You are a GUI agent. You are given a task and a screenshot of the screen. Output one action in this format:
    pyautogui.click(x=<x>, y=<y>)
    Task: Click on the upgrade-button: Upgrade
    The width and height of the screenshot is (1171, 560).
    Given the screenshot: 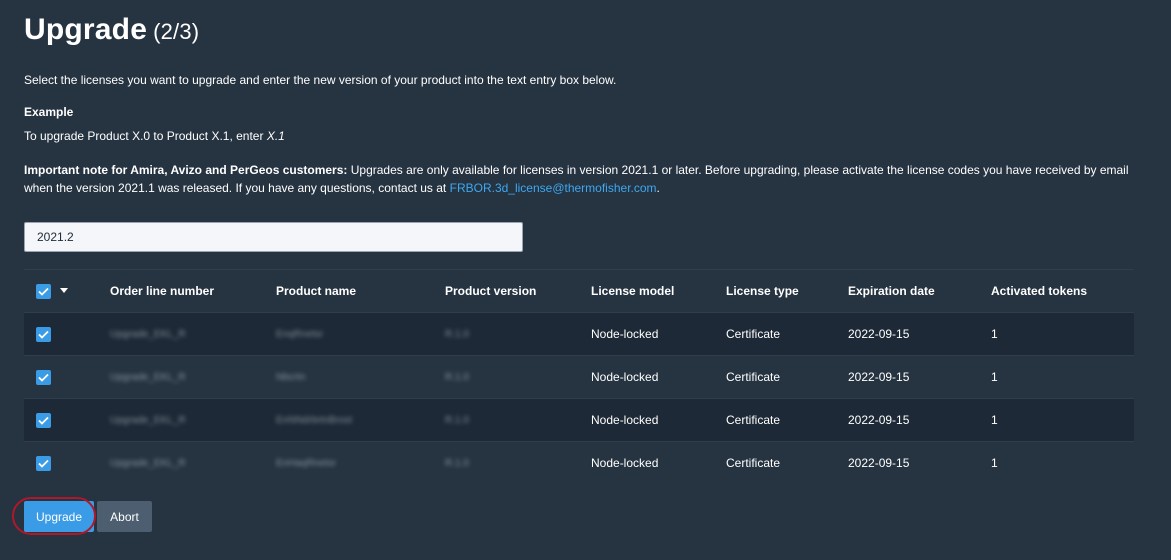 What is the action you would take?
    pyautogui.click(x=59, y=516)
    